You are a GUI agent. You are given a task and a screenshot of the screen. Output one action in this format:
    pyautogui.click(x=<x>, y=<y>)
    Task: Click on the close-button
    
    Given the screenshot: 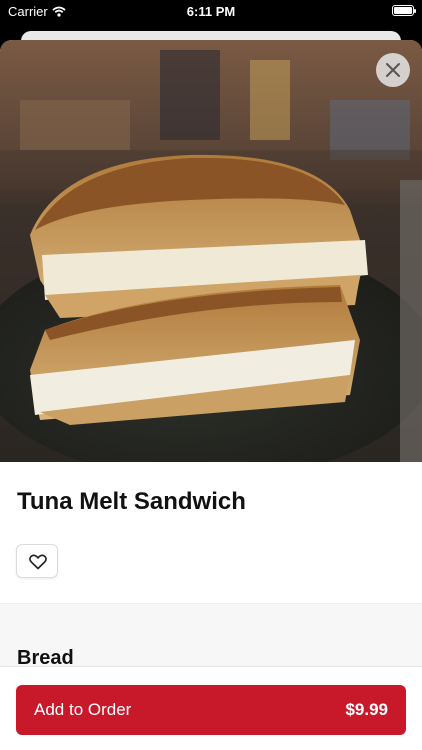 What is the action you would take?
    pyautogui.click(x=393, y=70)
    